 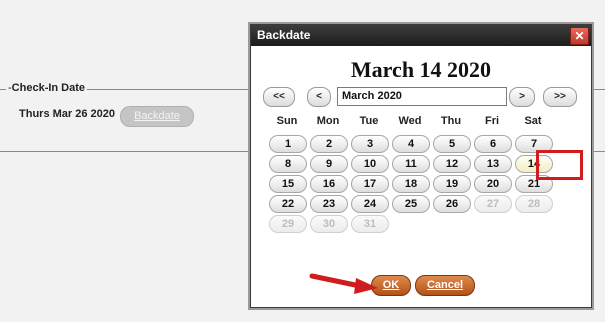 I want to click on weekday-header: Sat, so click(x=533, y=121).